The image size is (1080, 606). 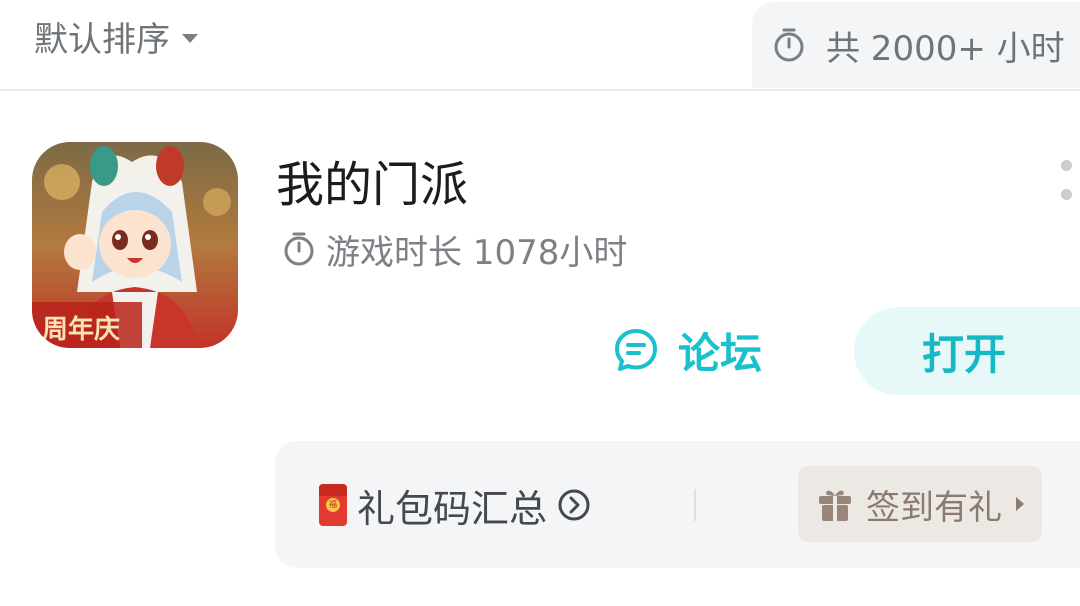 I want to click on game-playtime: 游戏时长 1078小时, so click(x=455, y=249).